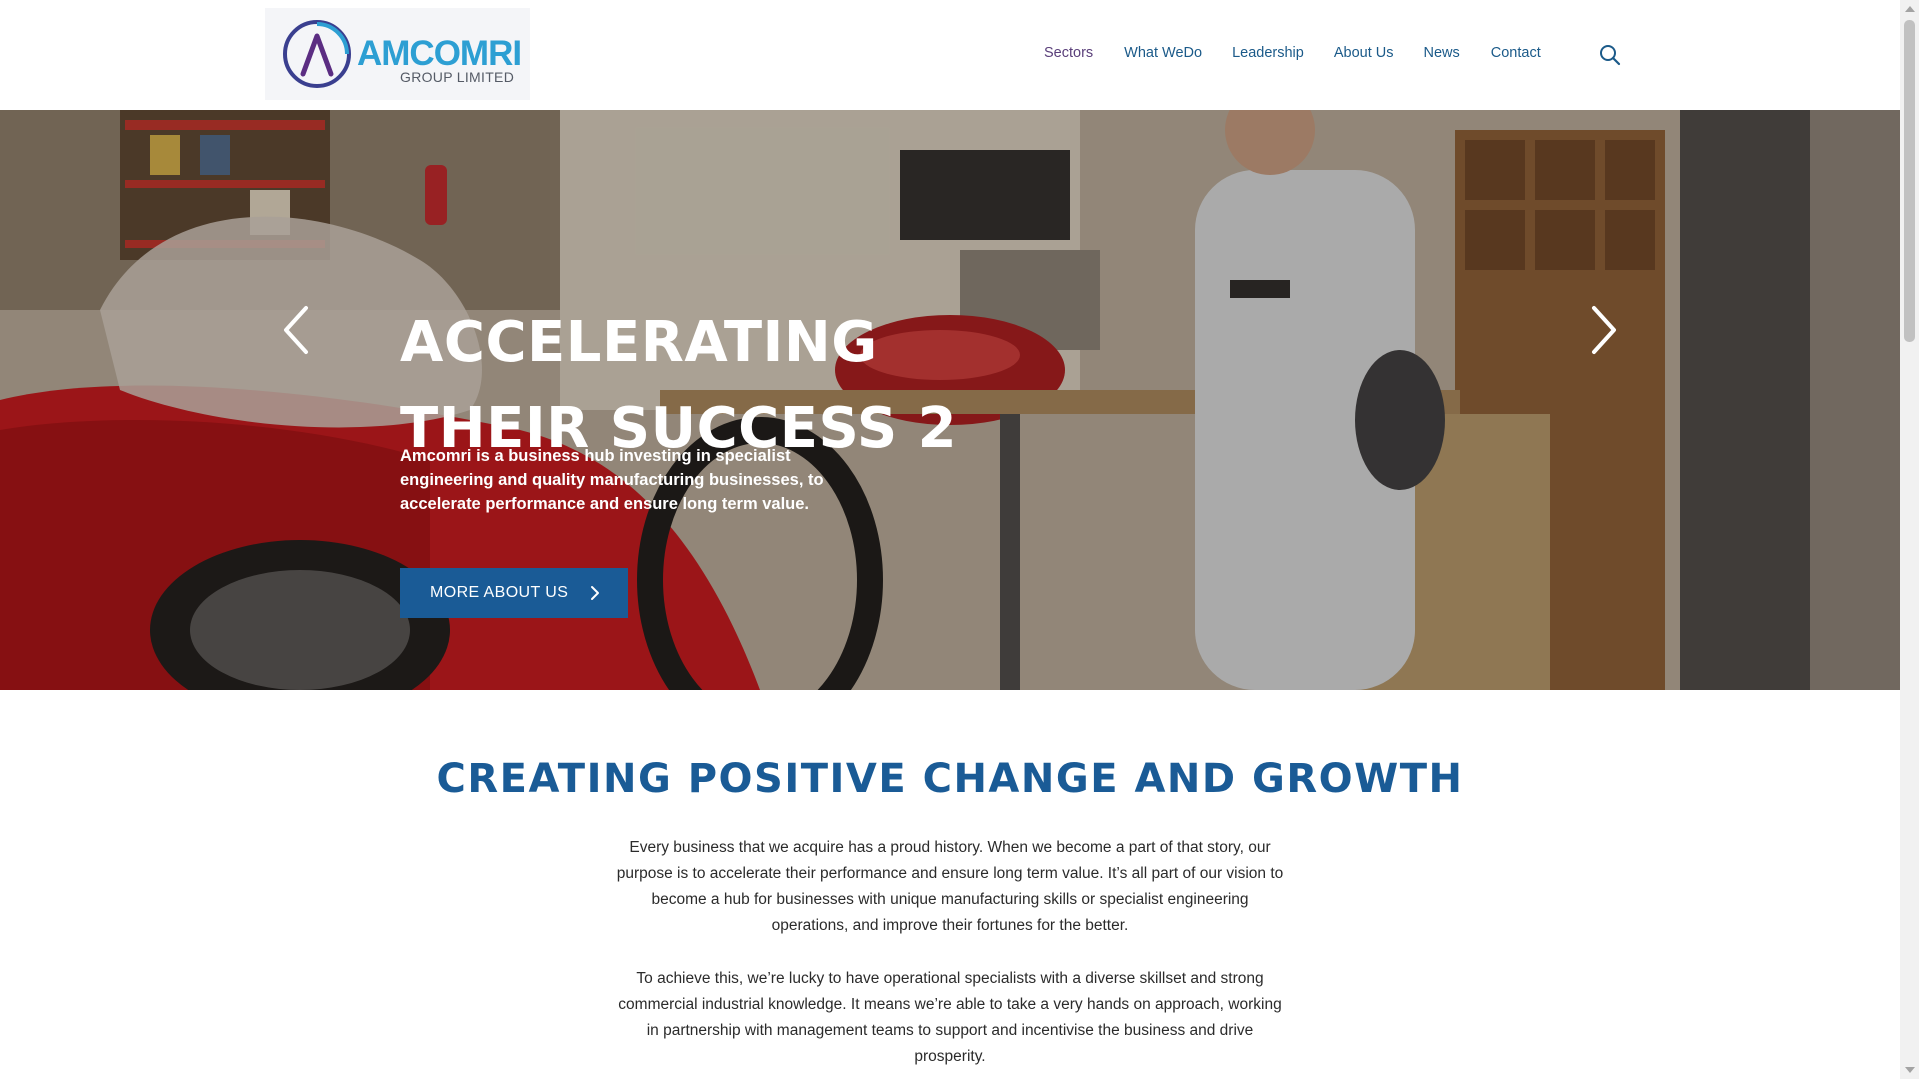 This screenshot has width=1919, height=1079. Describe the element at coordinates (1909, 181) in the screenshot. I see `scrollbar-thumb` at that location.